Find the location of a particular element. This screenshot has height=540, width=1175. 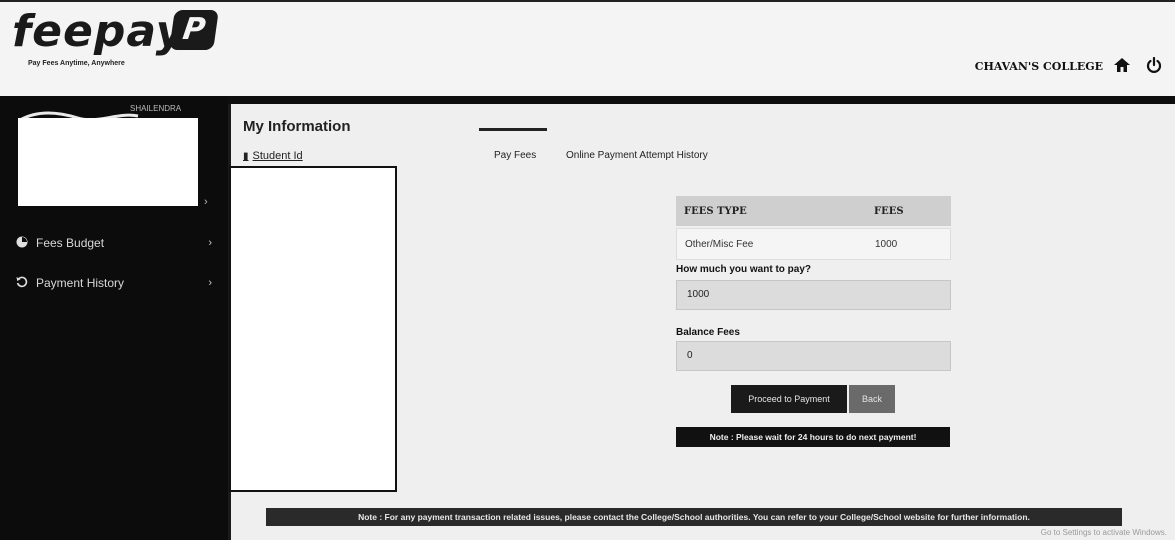

column-header-fees-type: FEES TYPE is located at coordinates (715, 211).